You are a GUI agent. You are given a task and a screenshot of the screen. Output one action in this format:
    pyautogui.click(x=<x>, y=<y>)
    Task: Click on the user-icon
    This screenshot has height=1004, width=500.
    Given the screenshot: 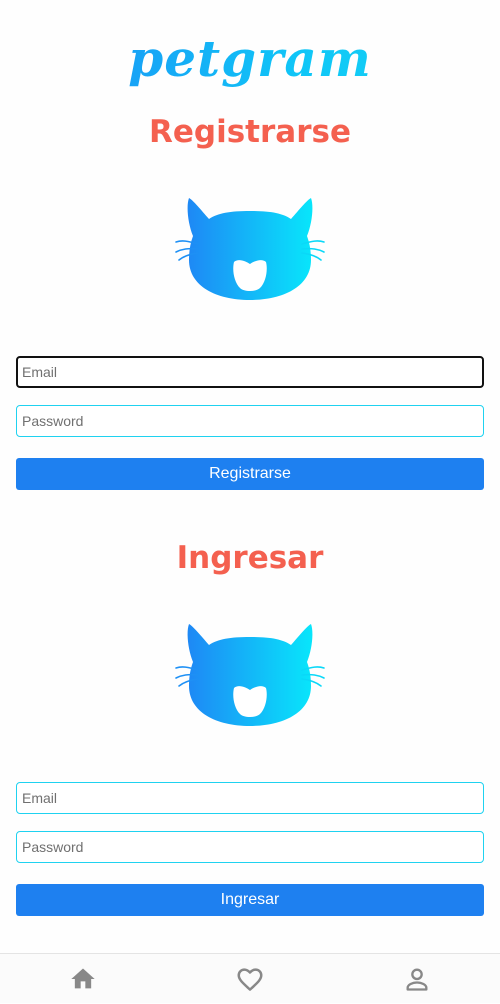 What is the action you would take?
    pyautogui.click(x=417, y=979)
    